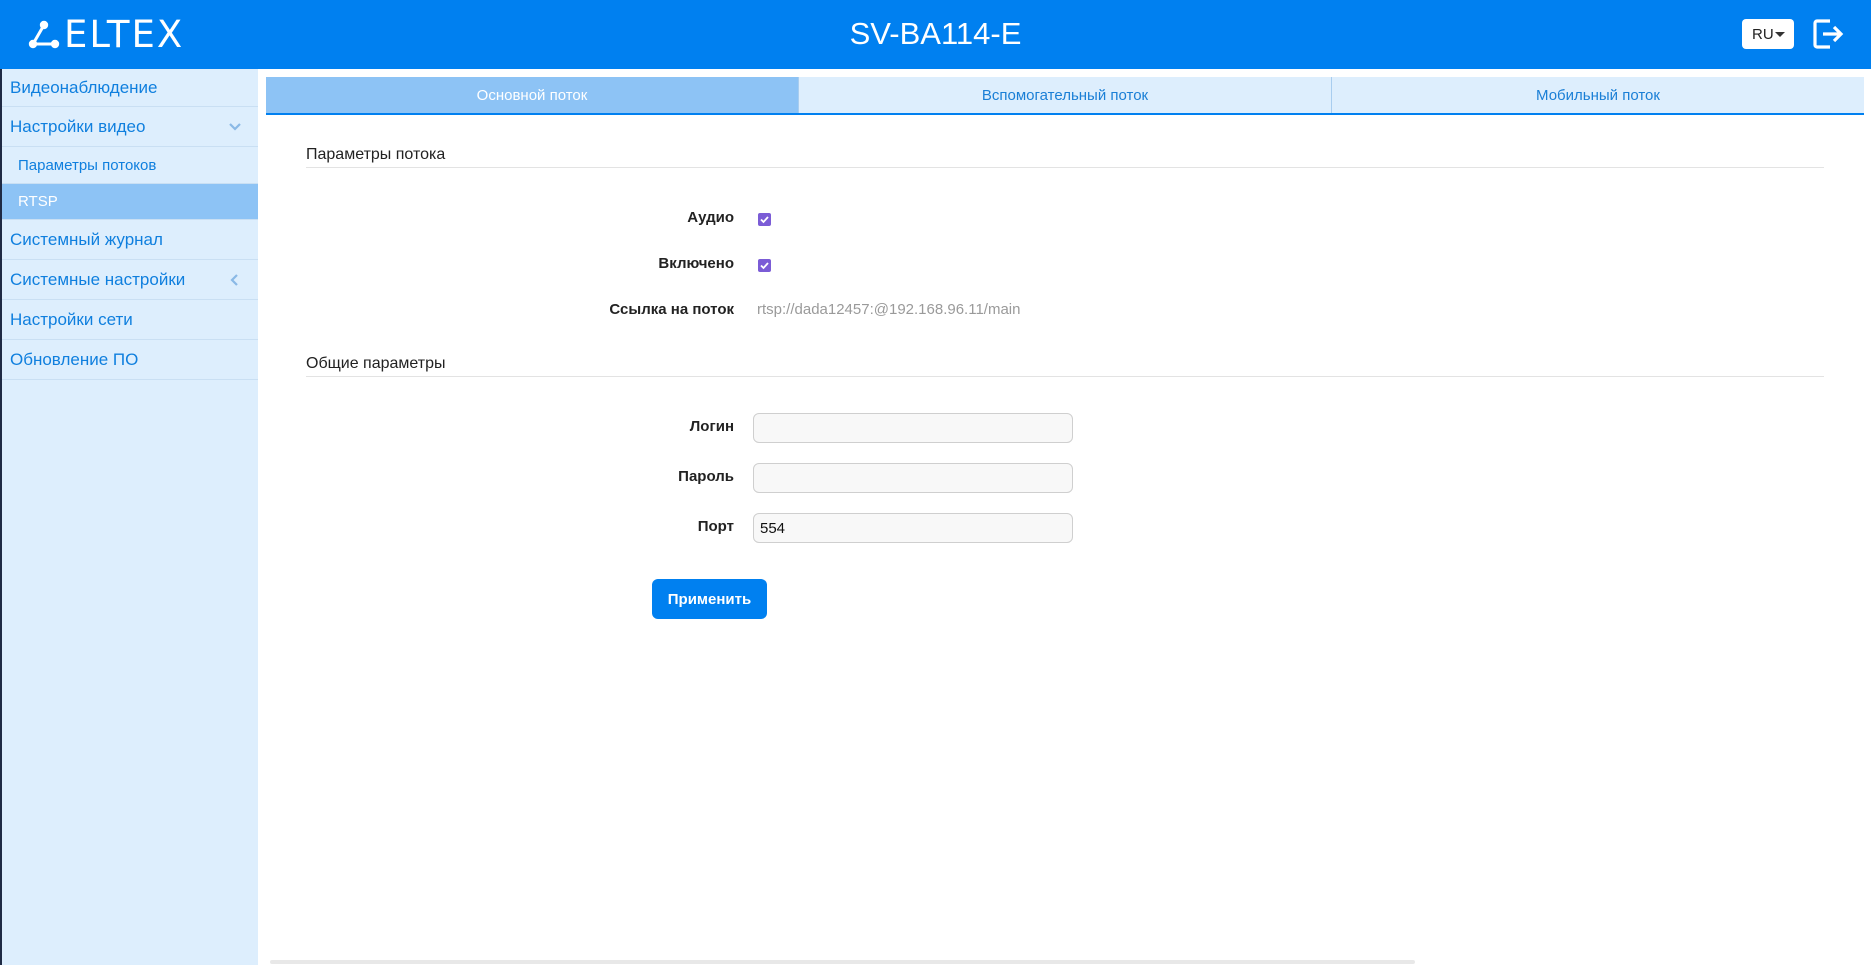  Describe the element at coordinates (1597, 95) in the screenshot. I see `tab-mobile-stream: Мобильный поток` at that location.